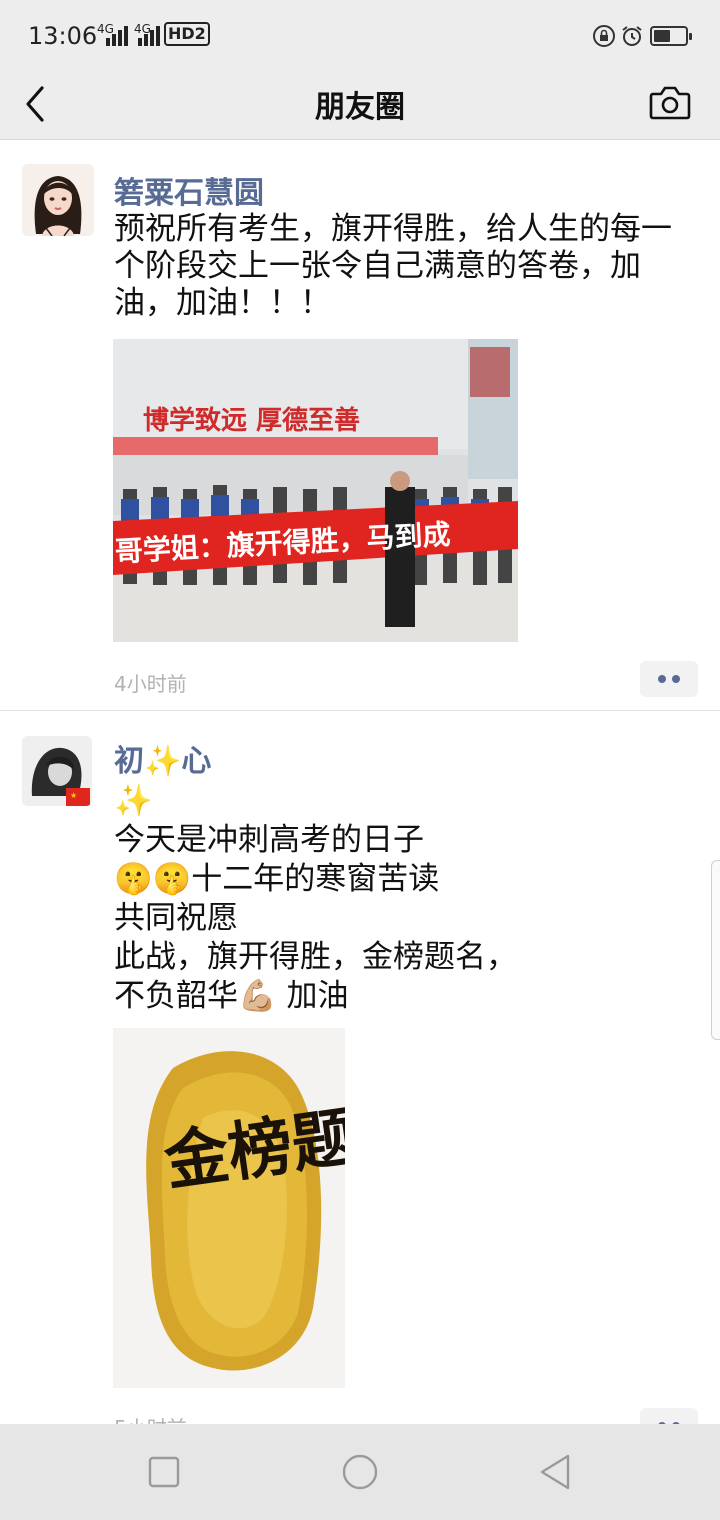 This screenshot has height=1520, width=720. Describe the element at coordinates (604, 36) in the screenshot. I see `rotation-lock-icon` at that location.